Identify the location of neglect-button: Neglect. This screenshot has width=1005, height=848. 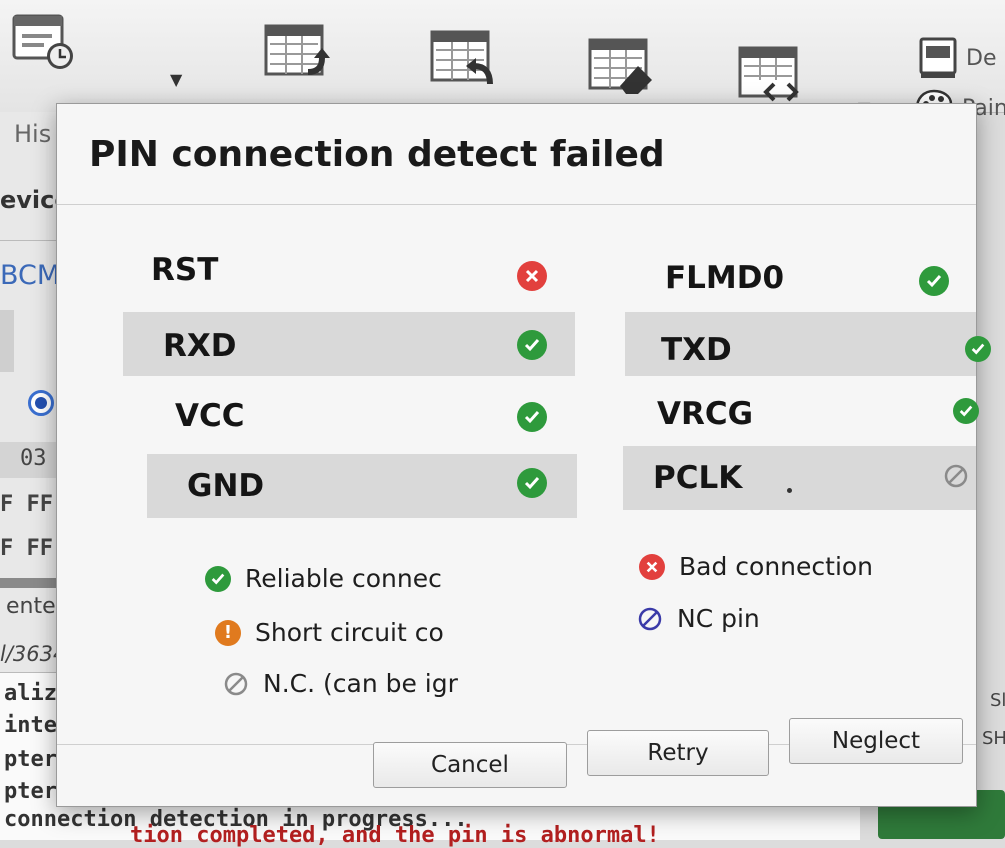
(876, 741).